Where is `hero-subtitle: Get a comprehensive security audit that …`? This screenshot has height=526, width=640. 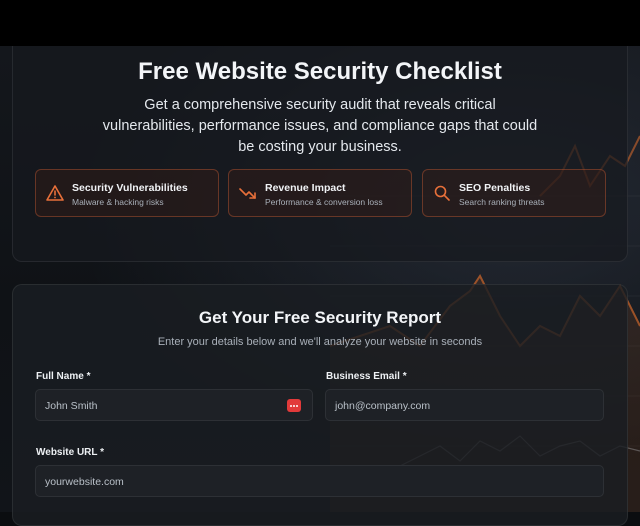 hero-subtitle: Get a comprehensive security audit that … is located at coordinates (320, 126).